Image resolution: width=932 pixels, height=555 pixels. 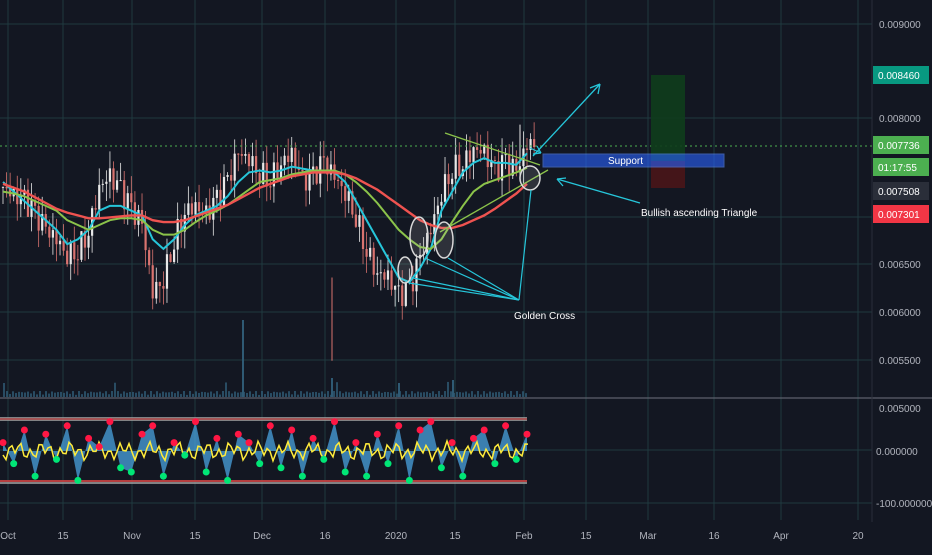 What do you see at coordinates (262, 536) in the screenshot?
I see `time-tick-label: Dec` at bounding box center [262, 536].